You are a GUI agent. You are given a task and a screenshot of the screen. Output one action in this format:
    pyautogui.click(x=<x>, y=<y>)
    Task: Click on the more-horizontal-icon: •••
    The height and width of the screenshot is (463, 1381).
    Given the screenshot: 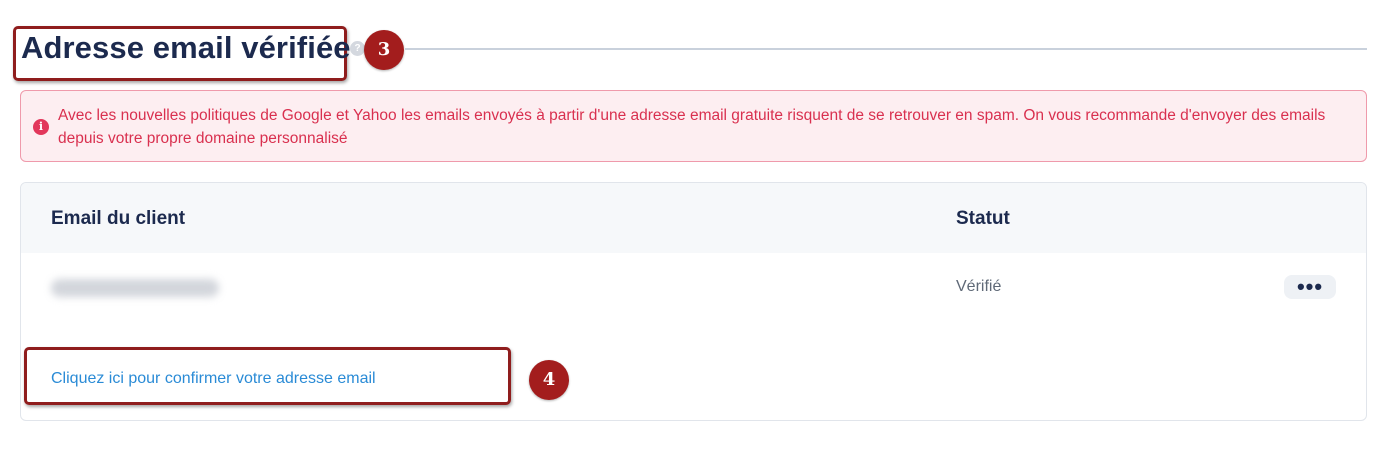 What is the action you would take?
    pyautogui.click(x=1310, y=286)
    